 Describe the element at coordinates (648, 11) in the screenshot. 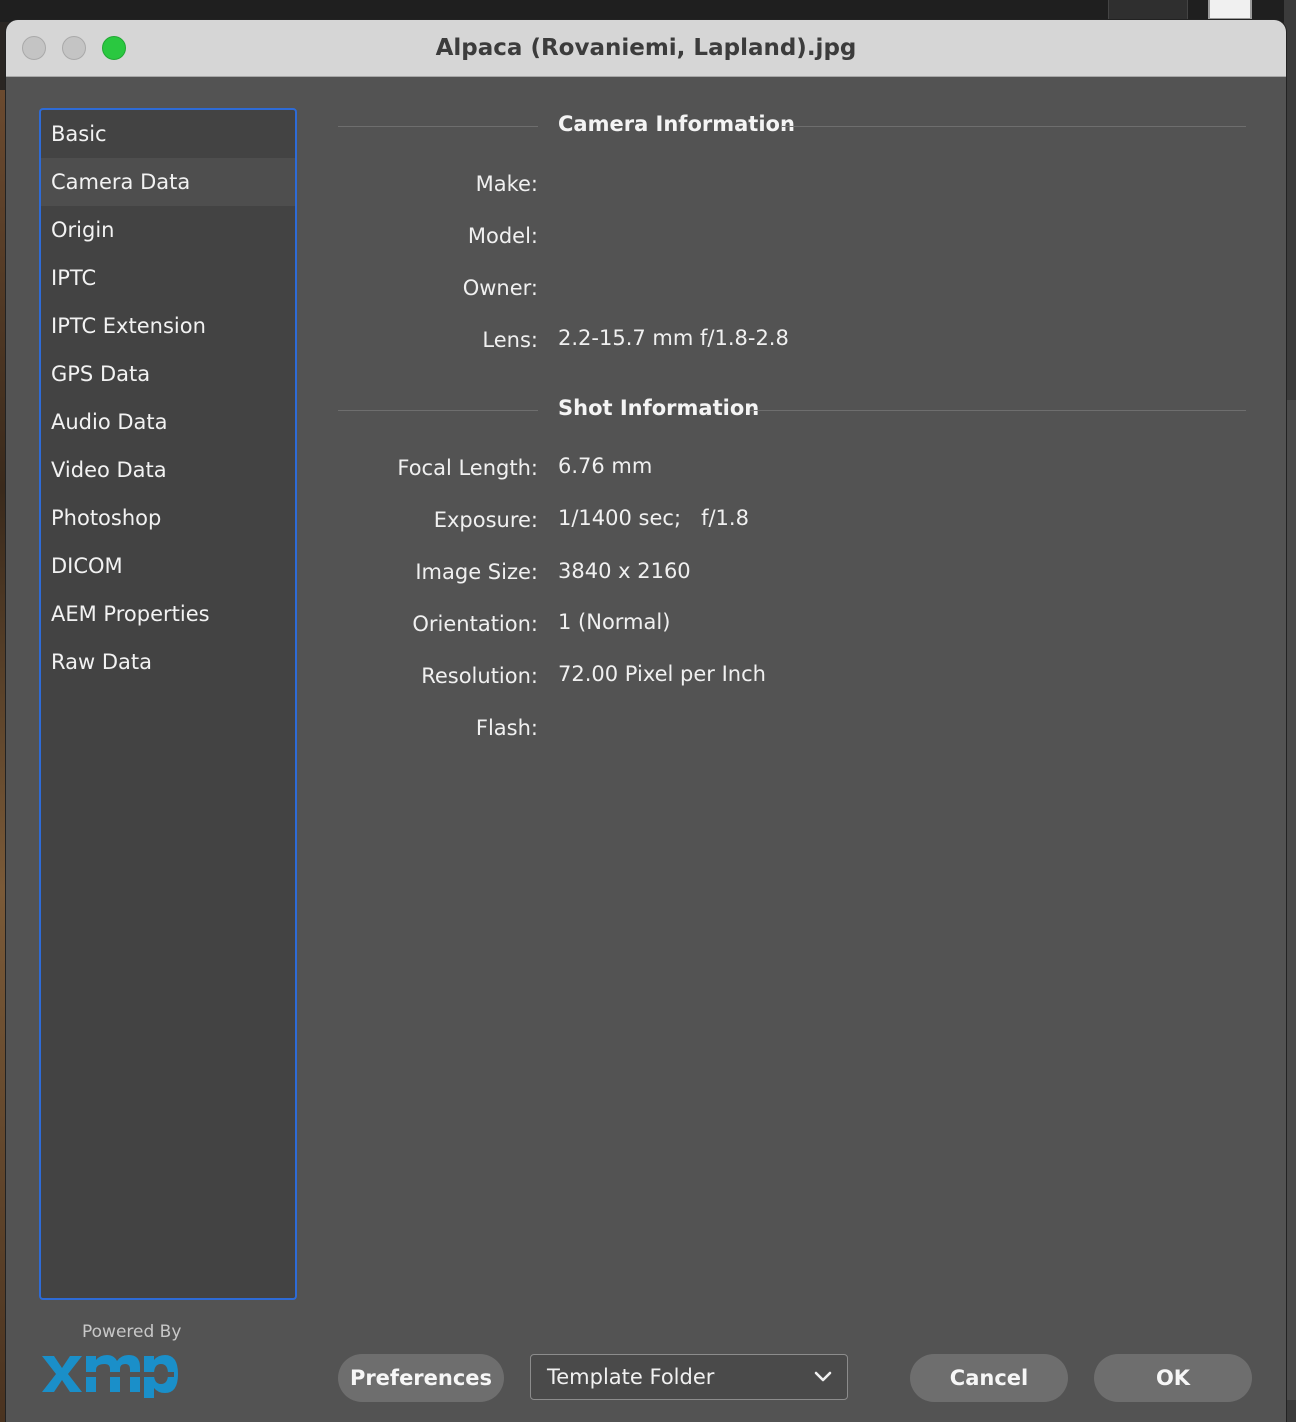

I see `desktop-menubar-strip` at that location.